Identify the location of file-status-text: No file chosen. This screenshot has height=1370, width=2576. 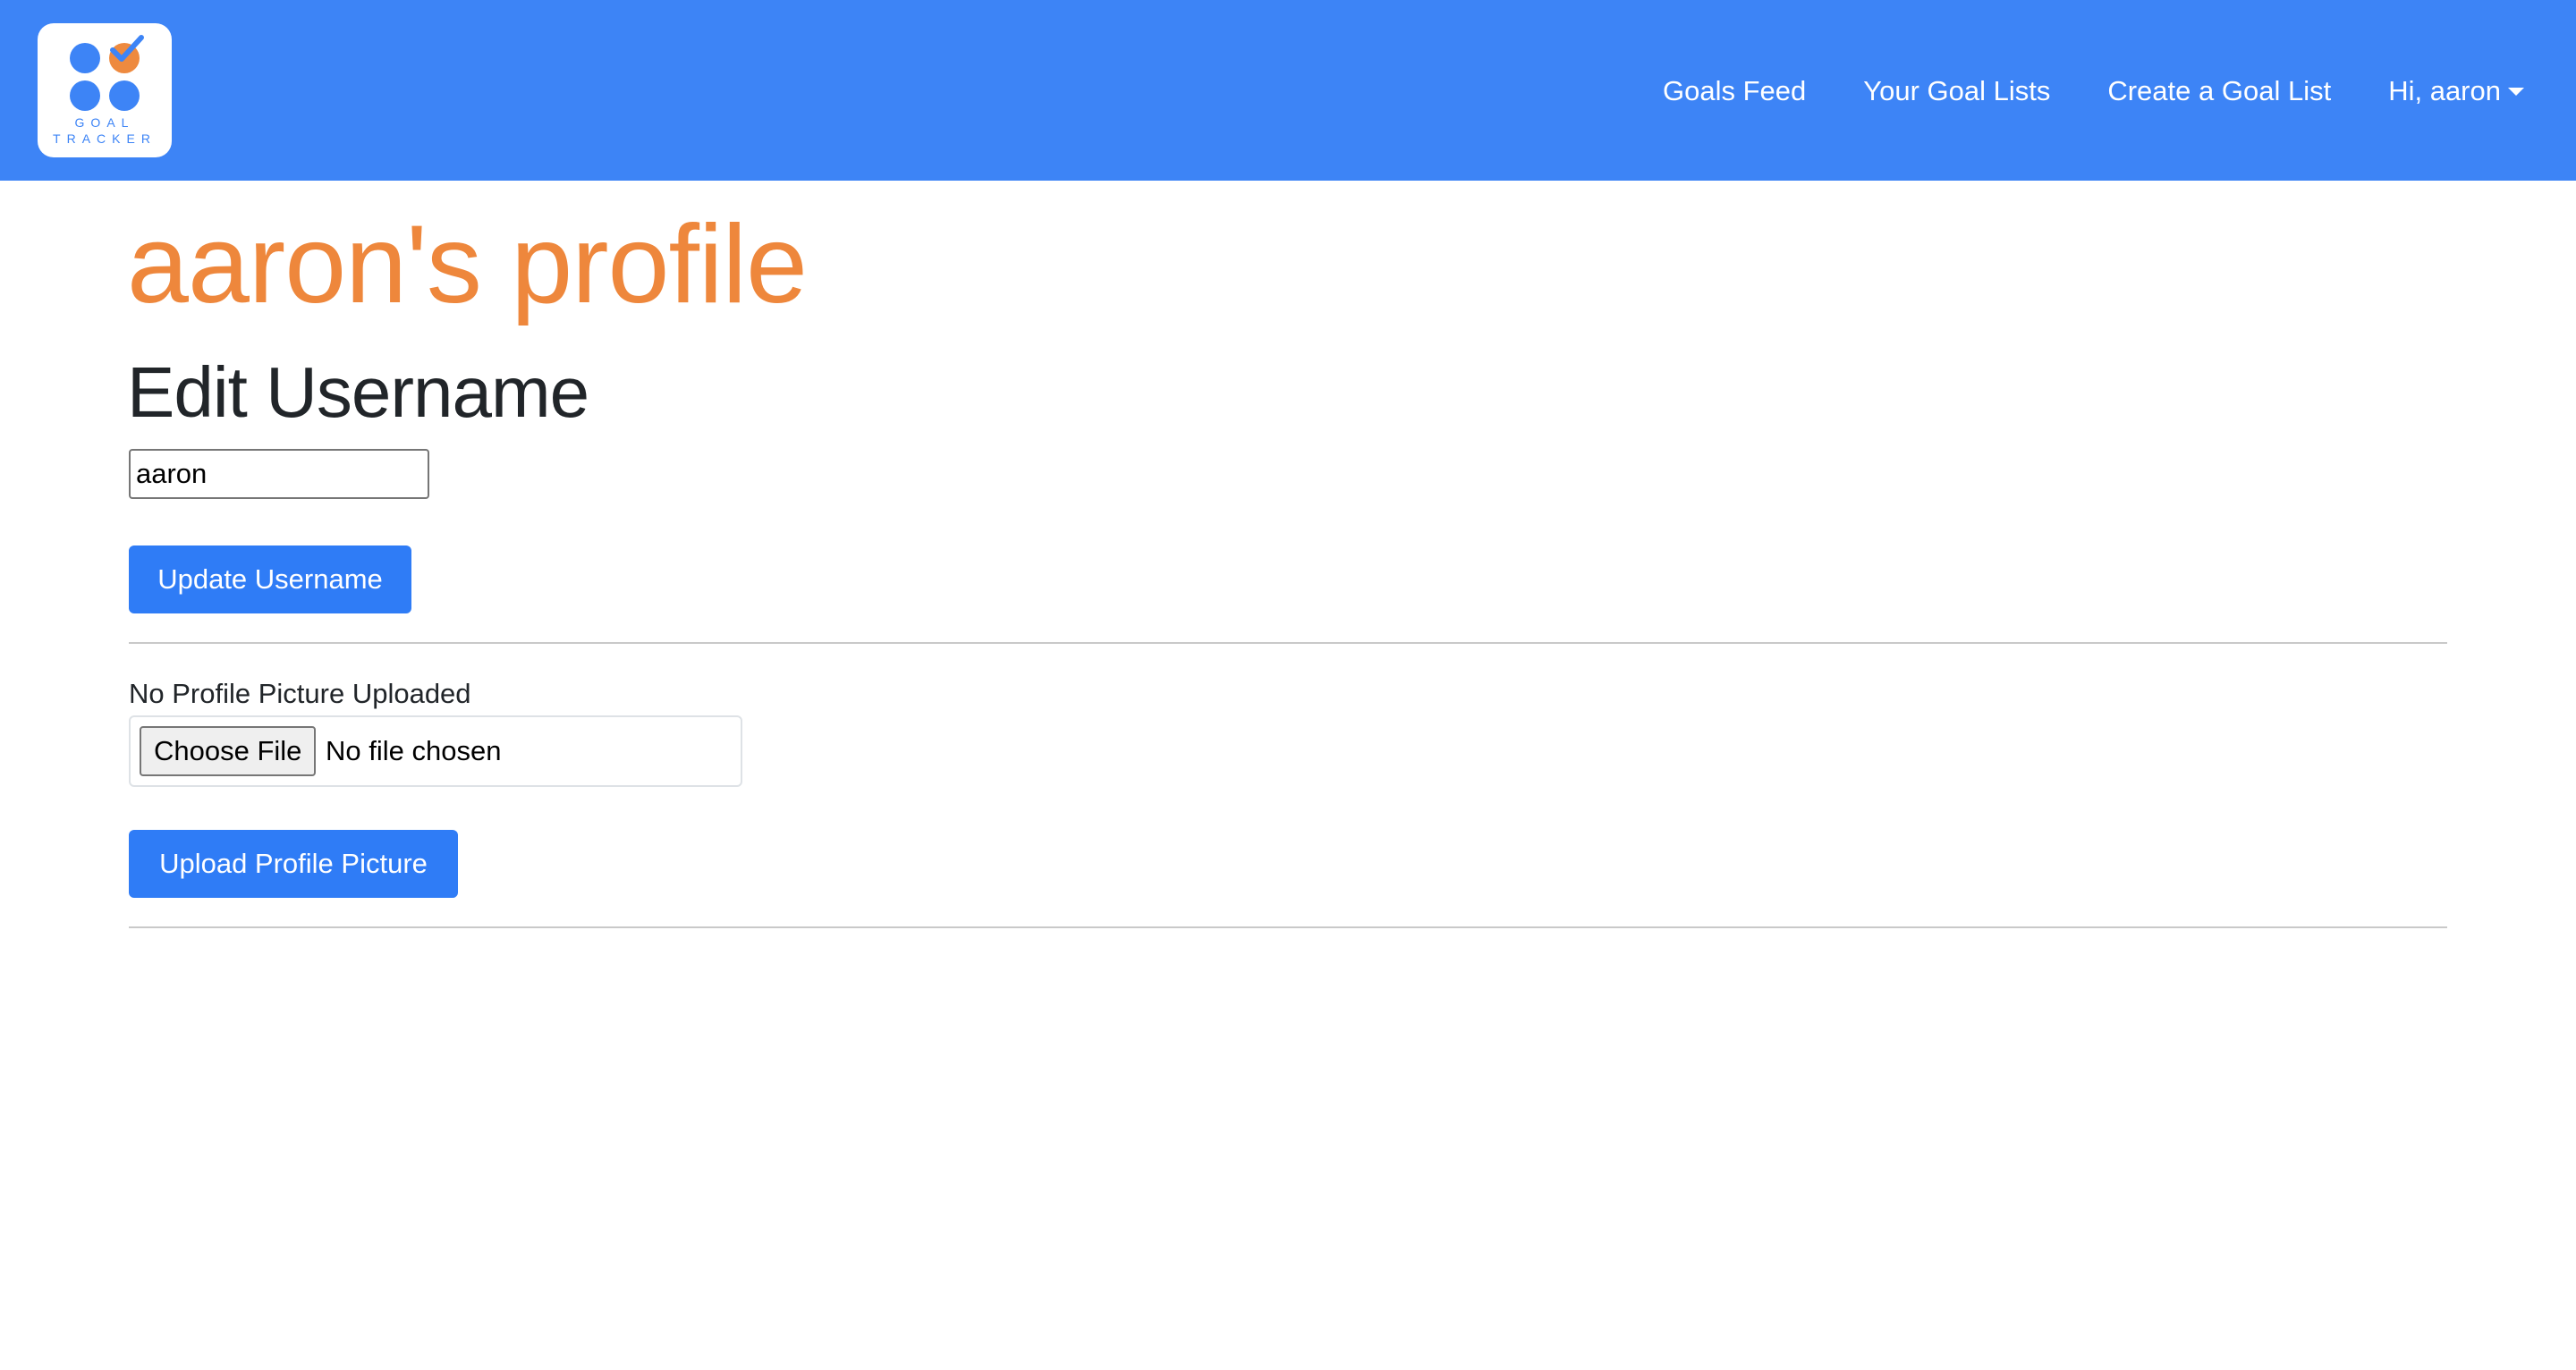
(414, 750).